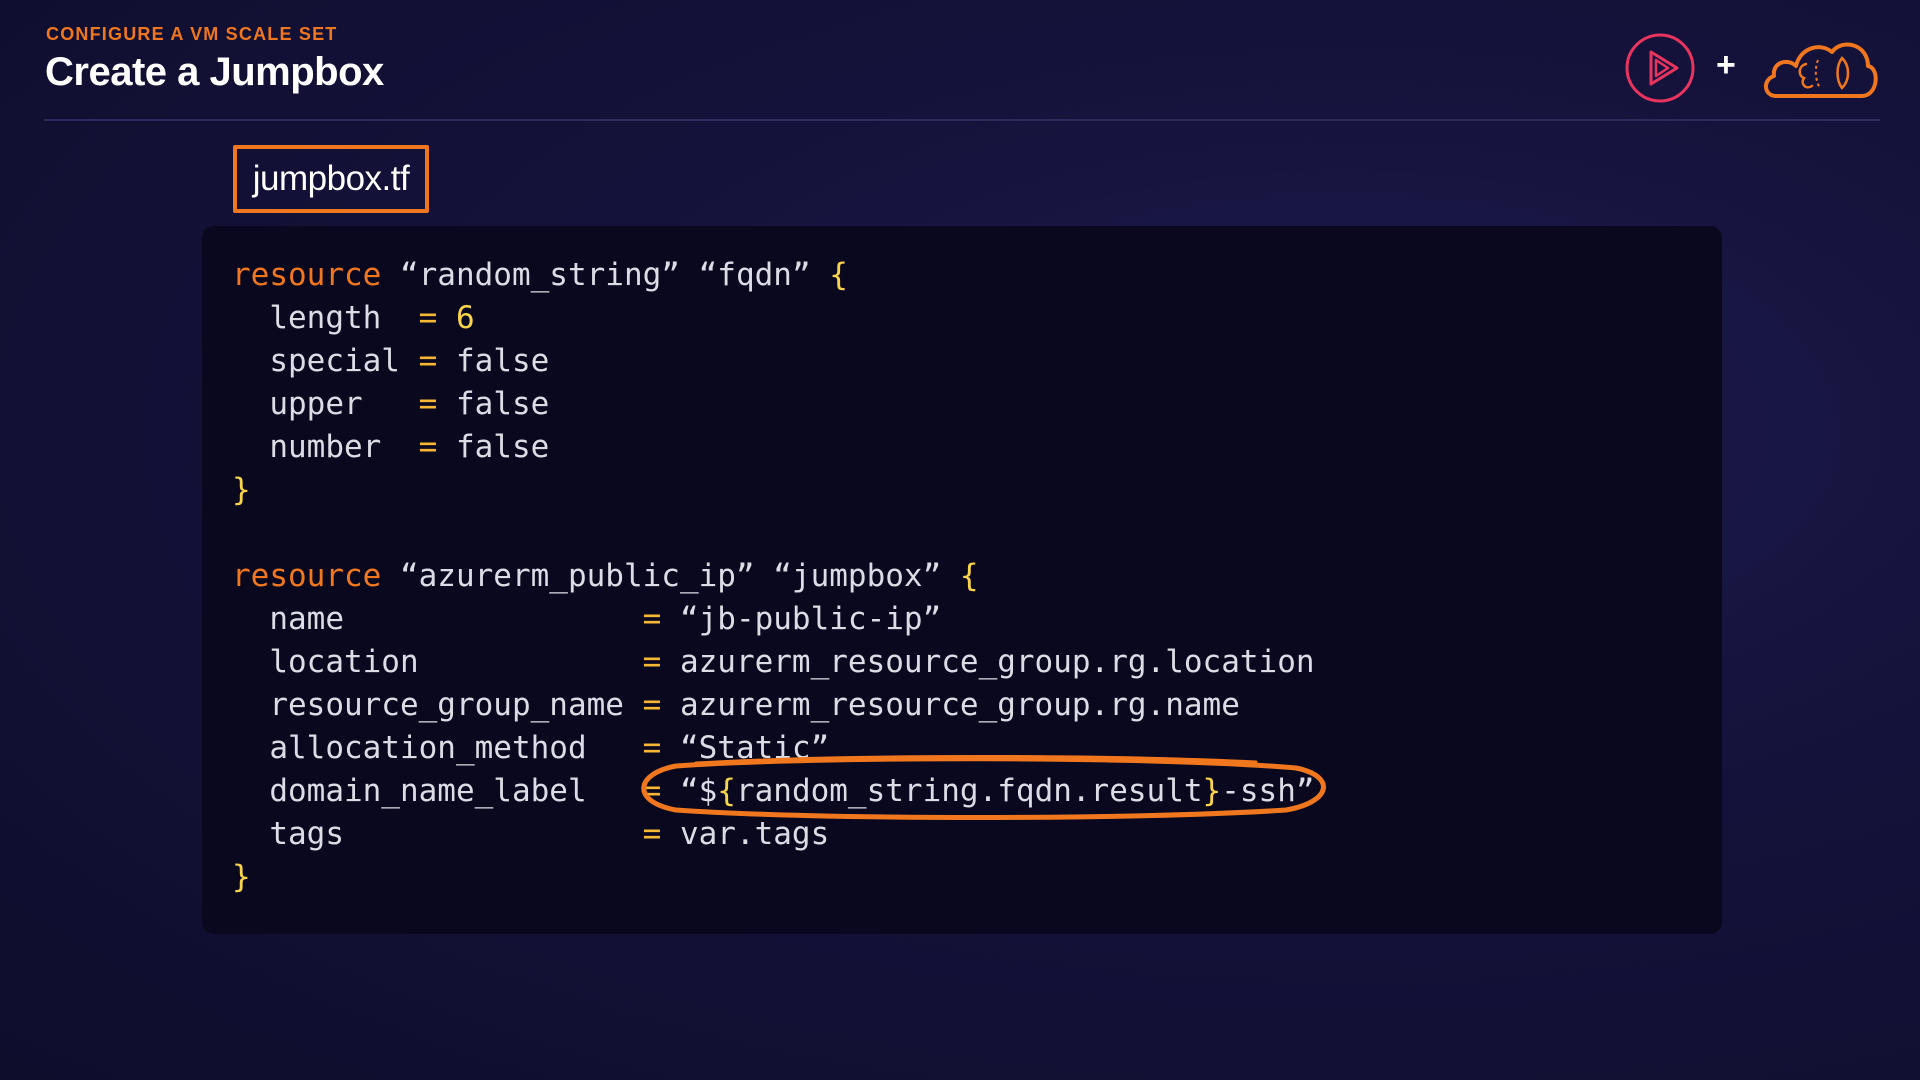 This screenshot has width=1920, height=1080. I want to click on attr-value: azurerm_resource_group.rg.name, so click(959, 705).